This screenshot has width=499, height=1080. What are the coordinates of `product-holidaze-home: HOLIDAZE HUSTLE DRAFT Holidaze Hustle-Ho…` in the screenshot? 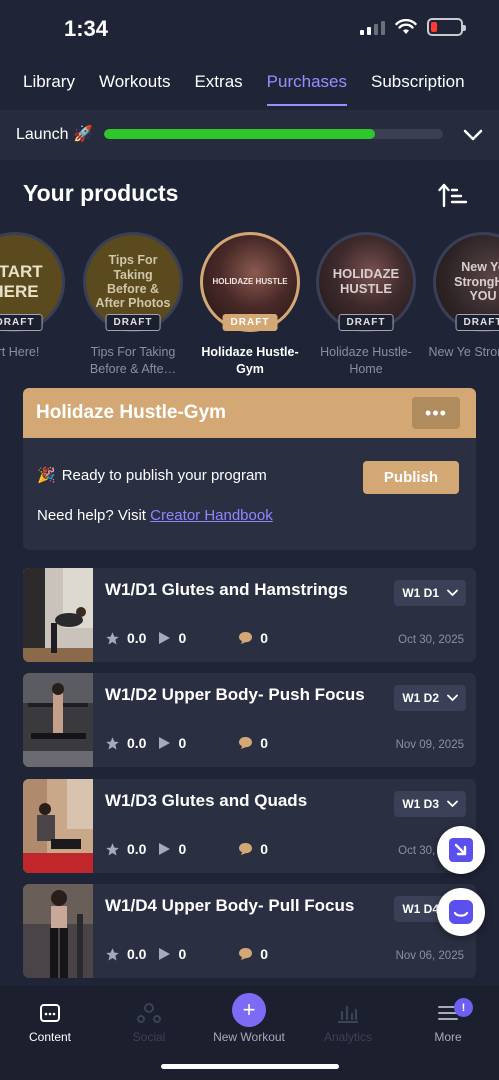 It's located at (366, 304).